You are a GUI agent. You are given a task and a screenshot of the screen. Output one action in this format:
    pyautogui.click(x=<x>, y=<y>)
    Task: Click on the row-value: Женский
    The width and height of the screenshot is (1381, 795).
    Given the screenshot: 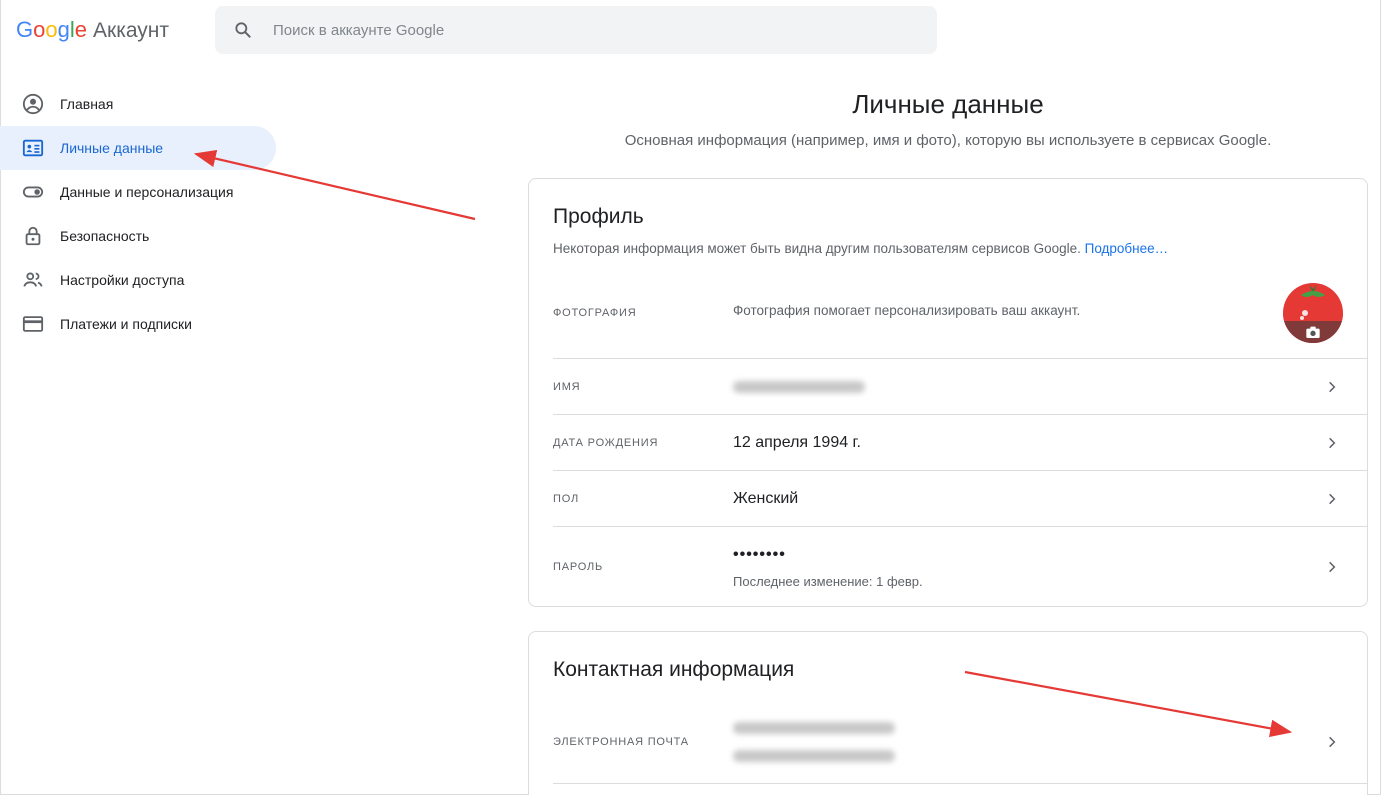 What is the action you would take?
    pyautogui.click(x=766, y=498)
    